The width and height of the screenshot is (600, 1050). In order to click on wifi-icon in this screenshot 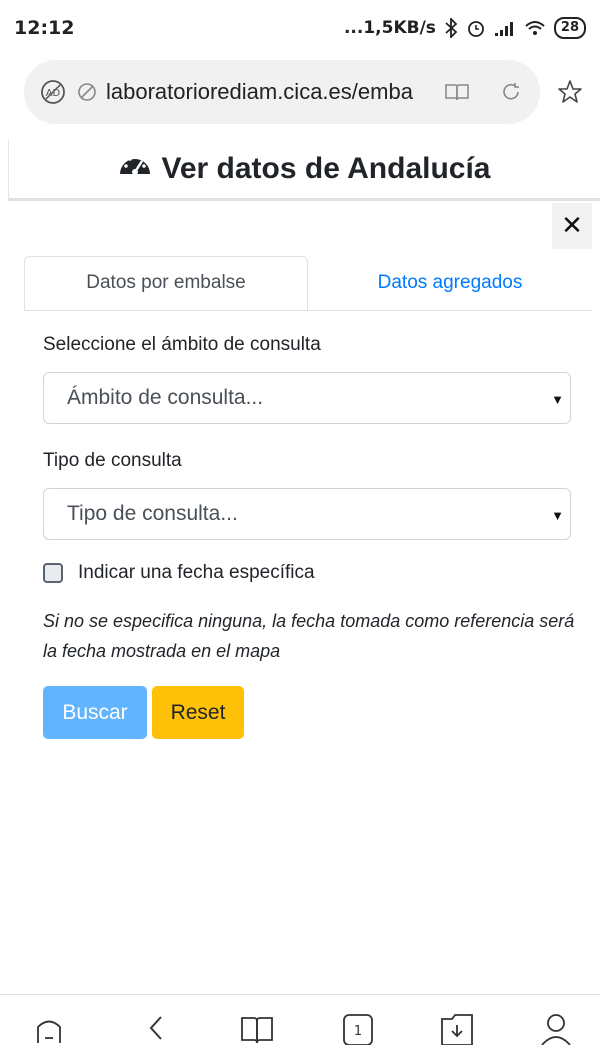, I will do `click(535, 28)`.